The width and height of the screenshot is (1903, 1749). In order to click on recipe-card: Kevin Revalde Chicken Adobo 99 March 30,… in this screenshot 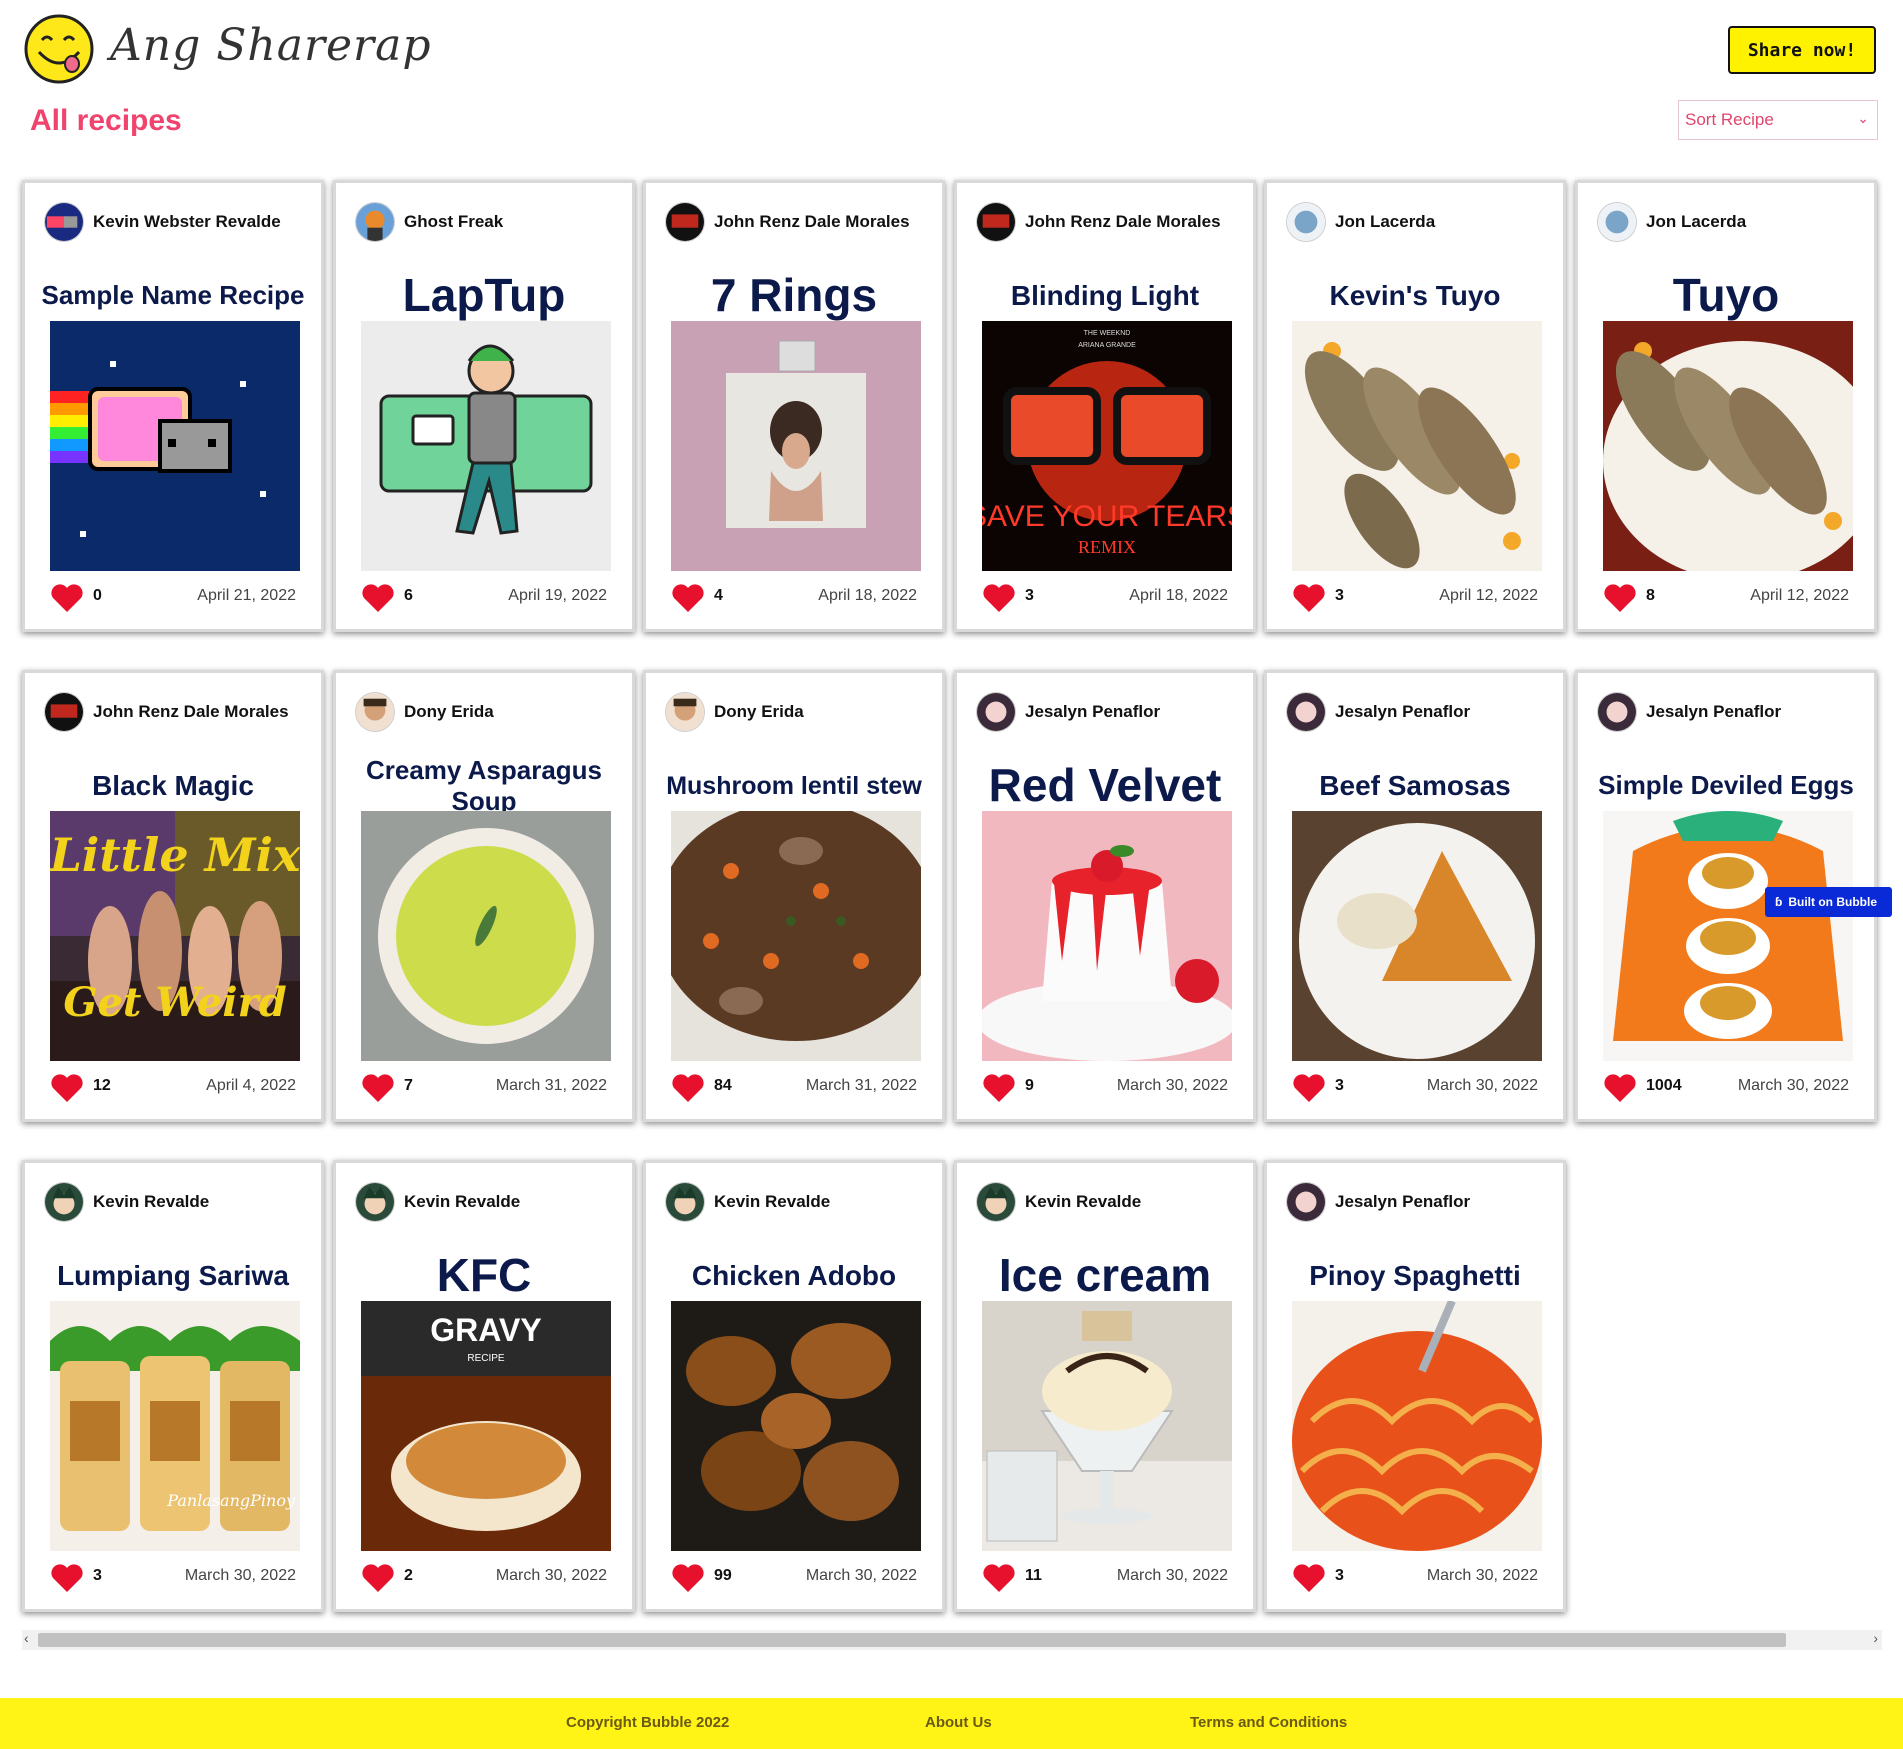, I will do `click(794, 1386)`.